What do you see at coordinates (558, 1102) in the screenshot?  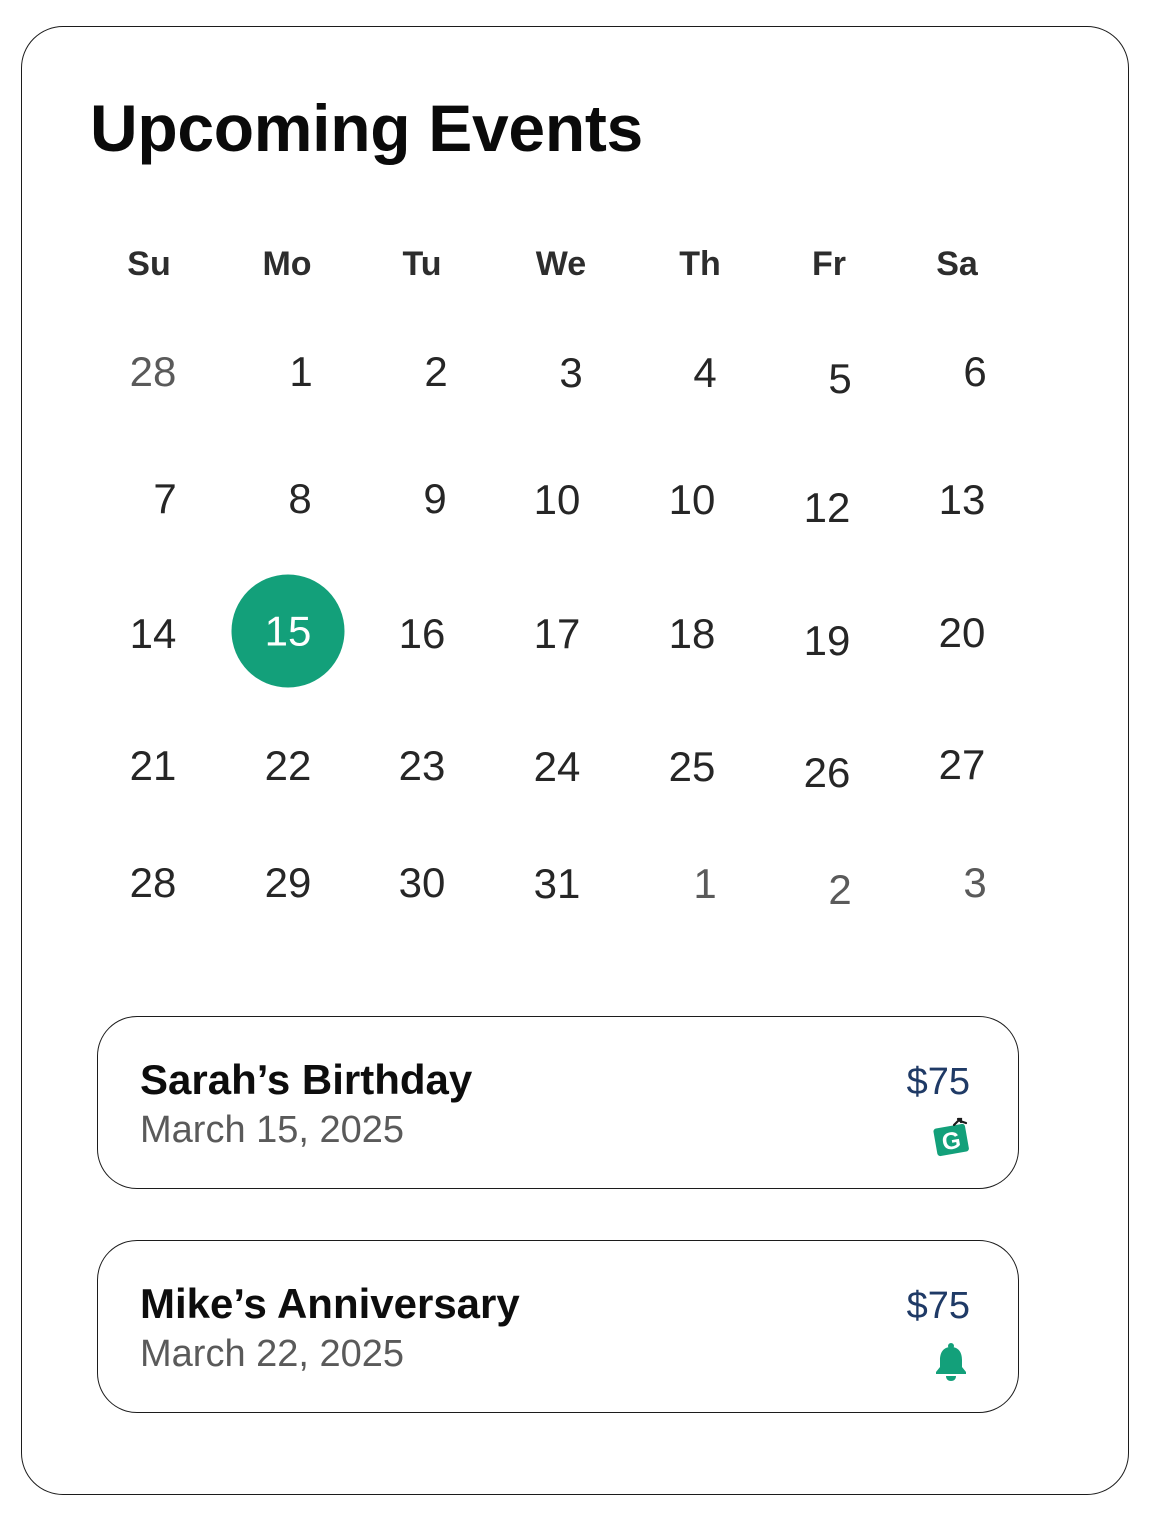 I see `event-card-sarahs-birthday: Sarah’s Birthday March 15, 2025 $75 G` at bounding box center [558, 1102].